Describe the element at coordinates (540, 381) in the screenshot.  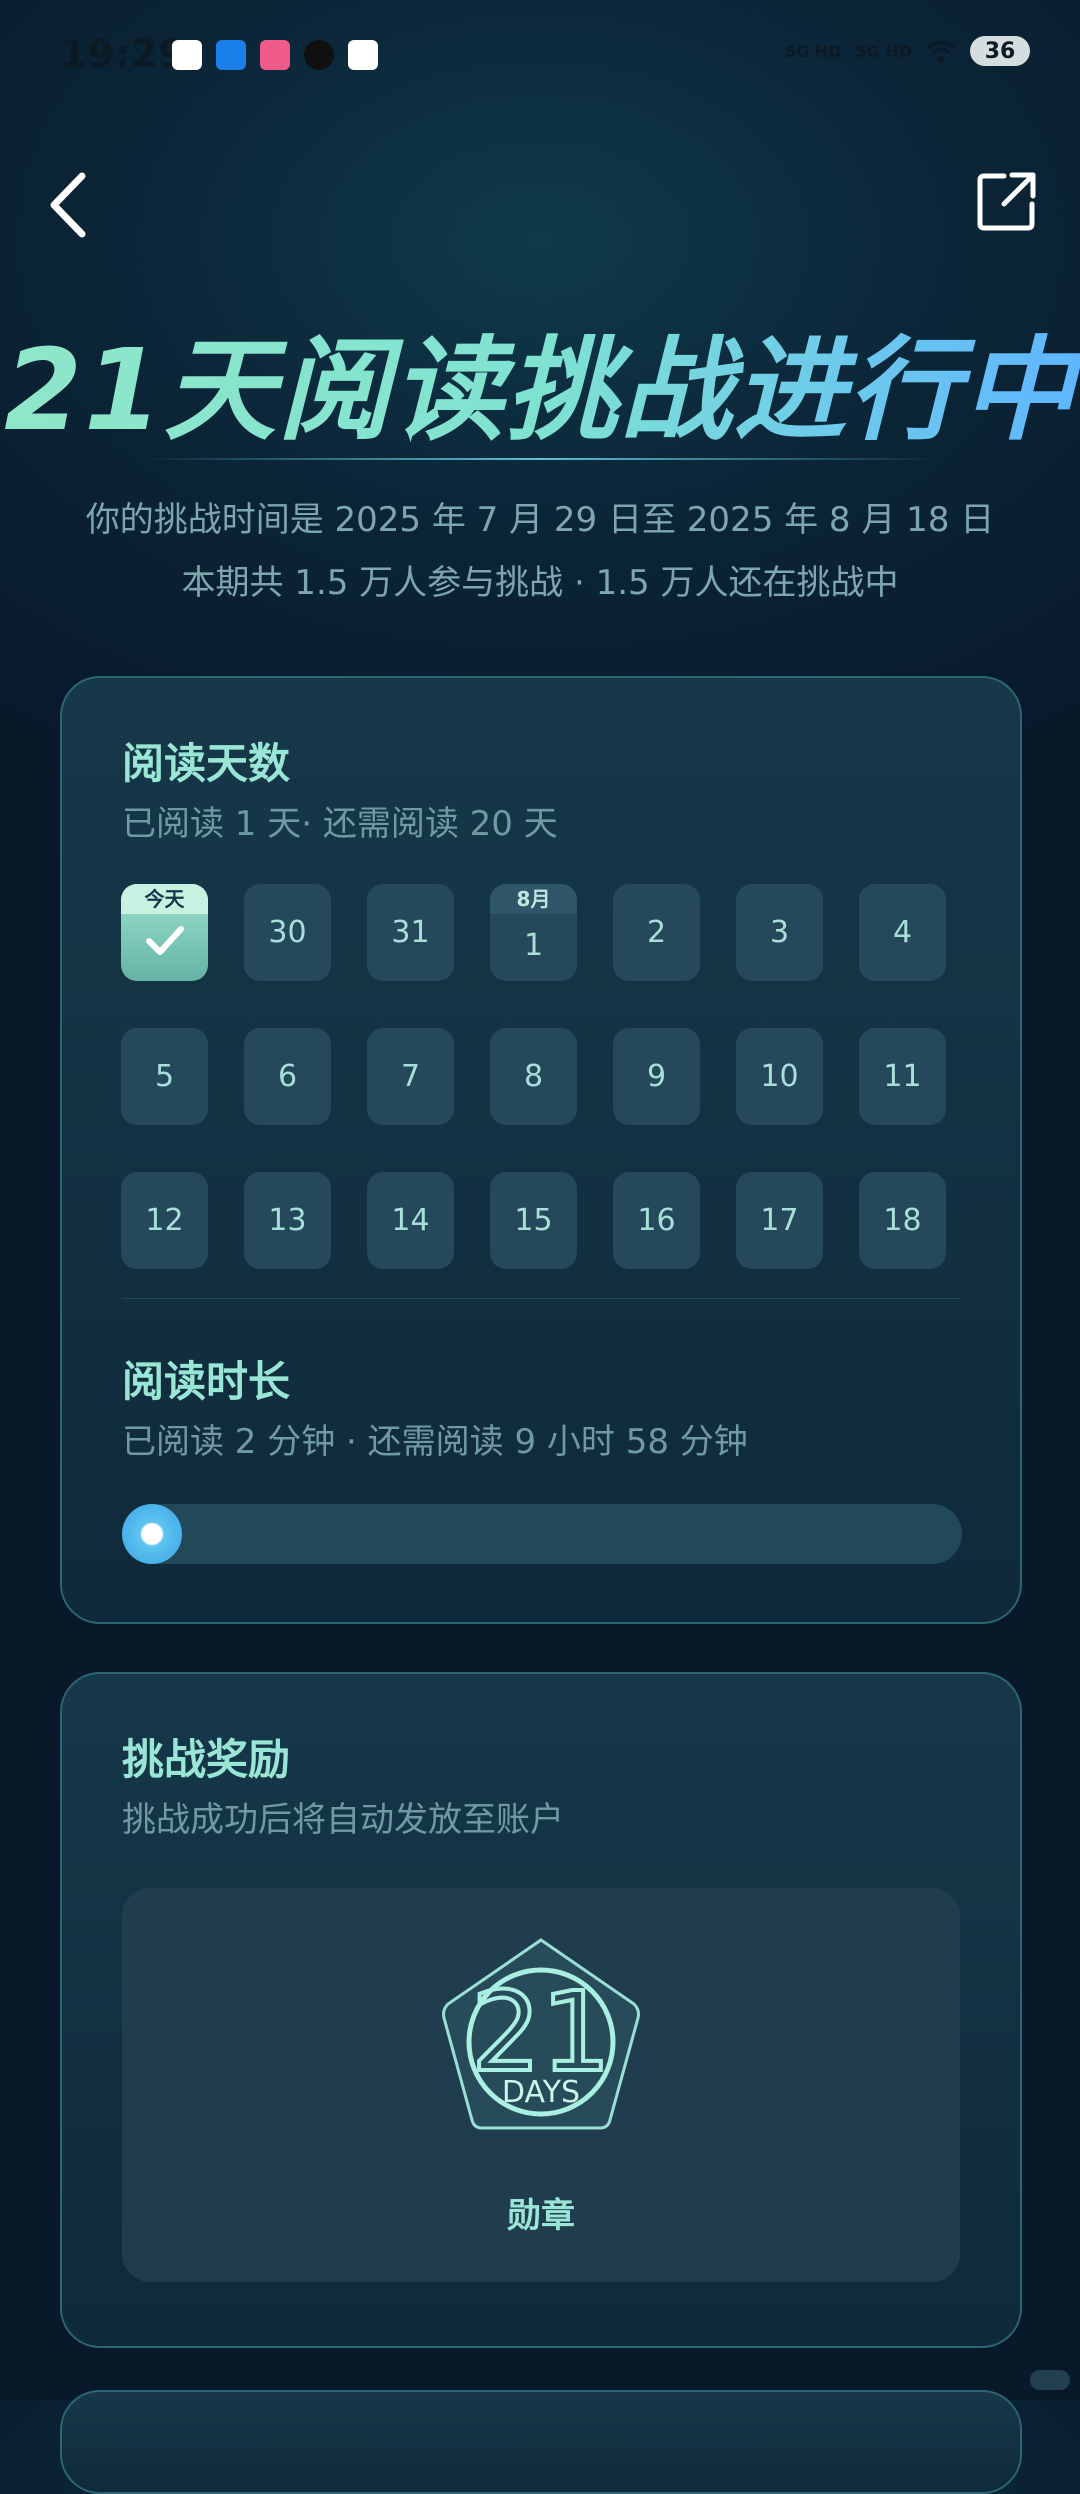
I see `challenge-title: 21天阅读挑战进行中` at that location.